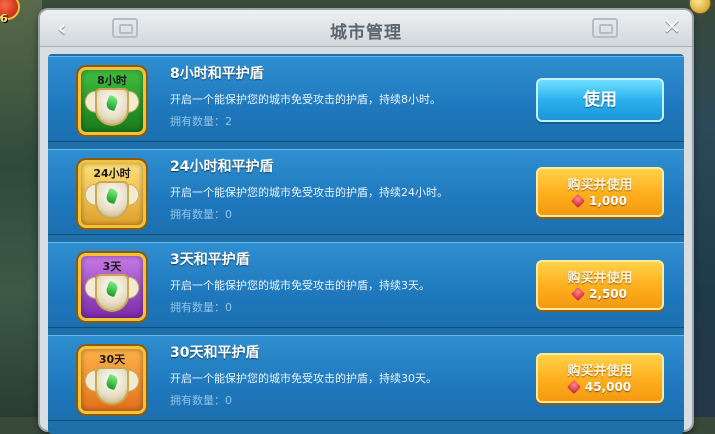  I want to click on use-button: 使用, so click(600, 100).